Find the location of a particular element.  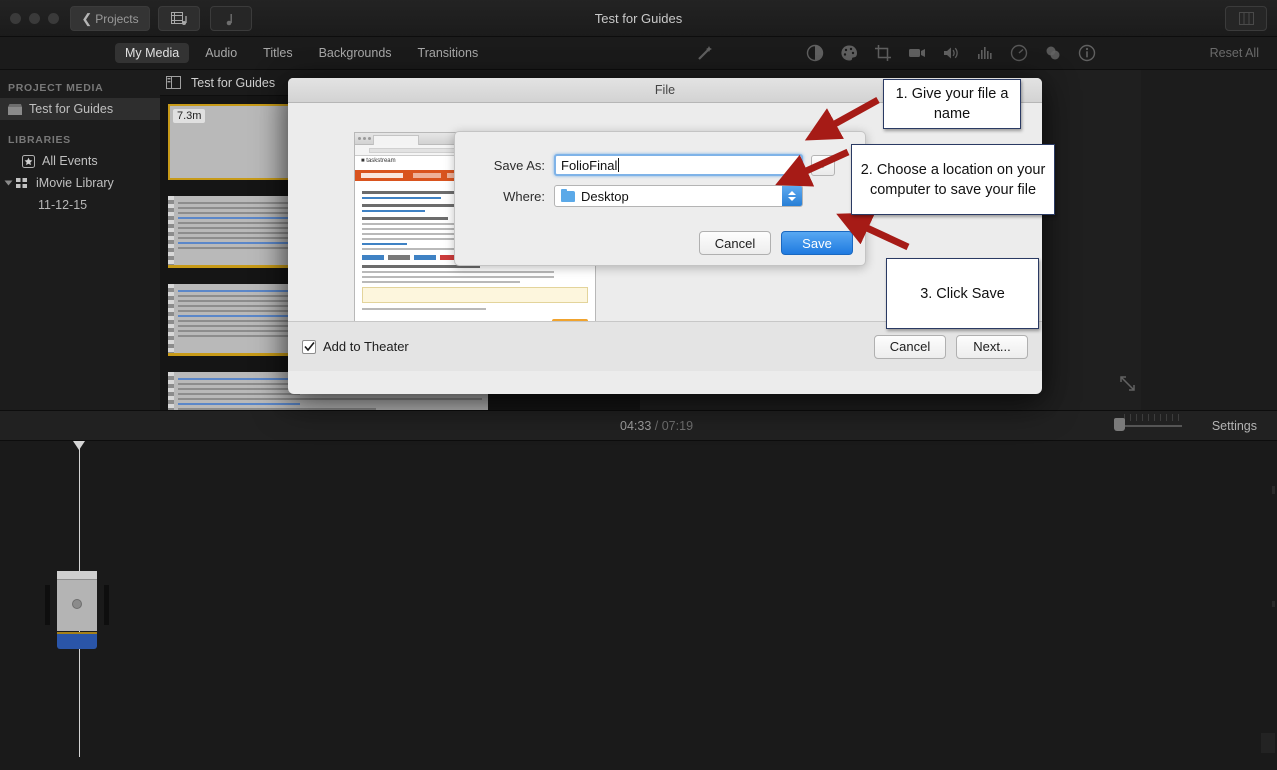

total-time: 07:19 is located at coordinates (677, 425).